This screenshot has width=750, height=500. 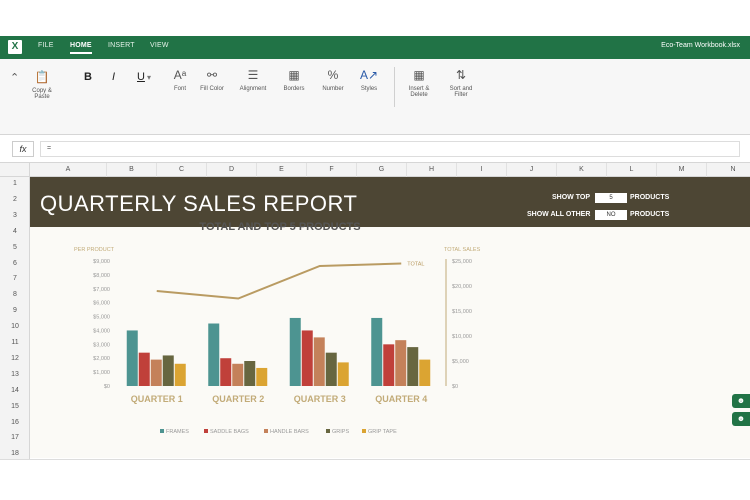 What do you see at coordinates (157, 399) in the screenshot?
I see `x-tick-label: QUARTER 1` at bounding box center [157, 399].